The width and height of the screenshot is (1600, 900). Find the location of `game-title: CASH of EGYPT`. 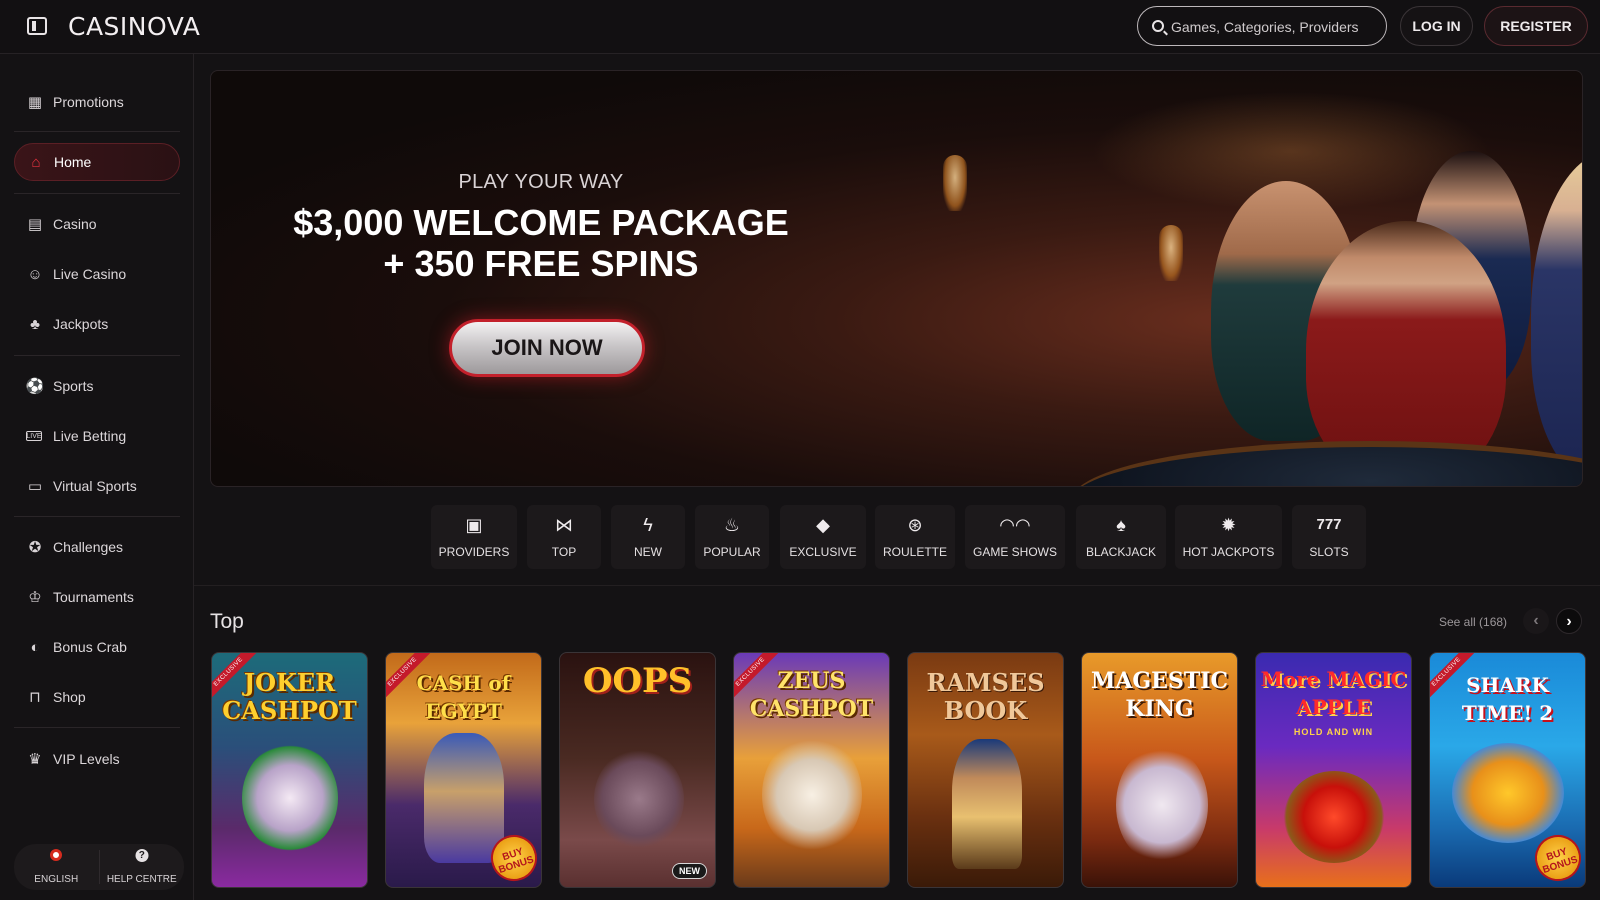

game-title: CASH of EGYPT is located at coordinates (463, 697).